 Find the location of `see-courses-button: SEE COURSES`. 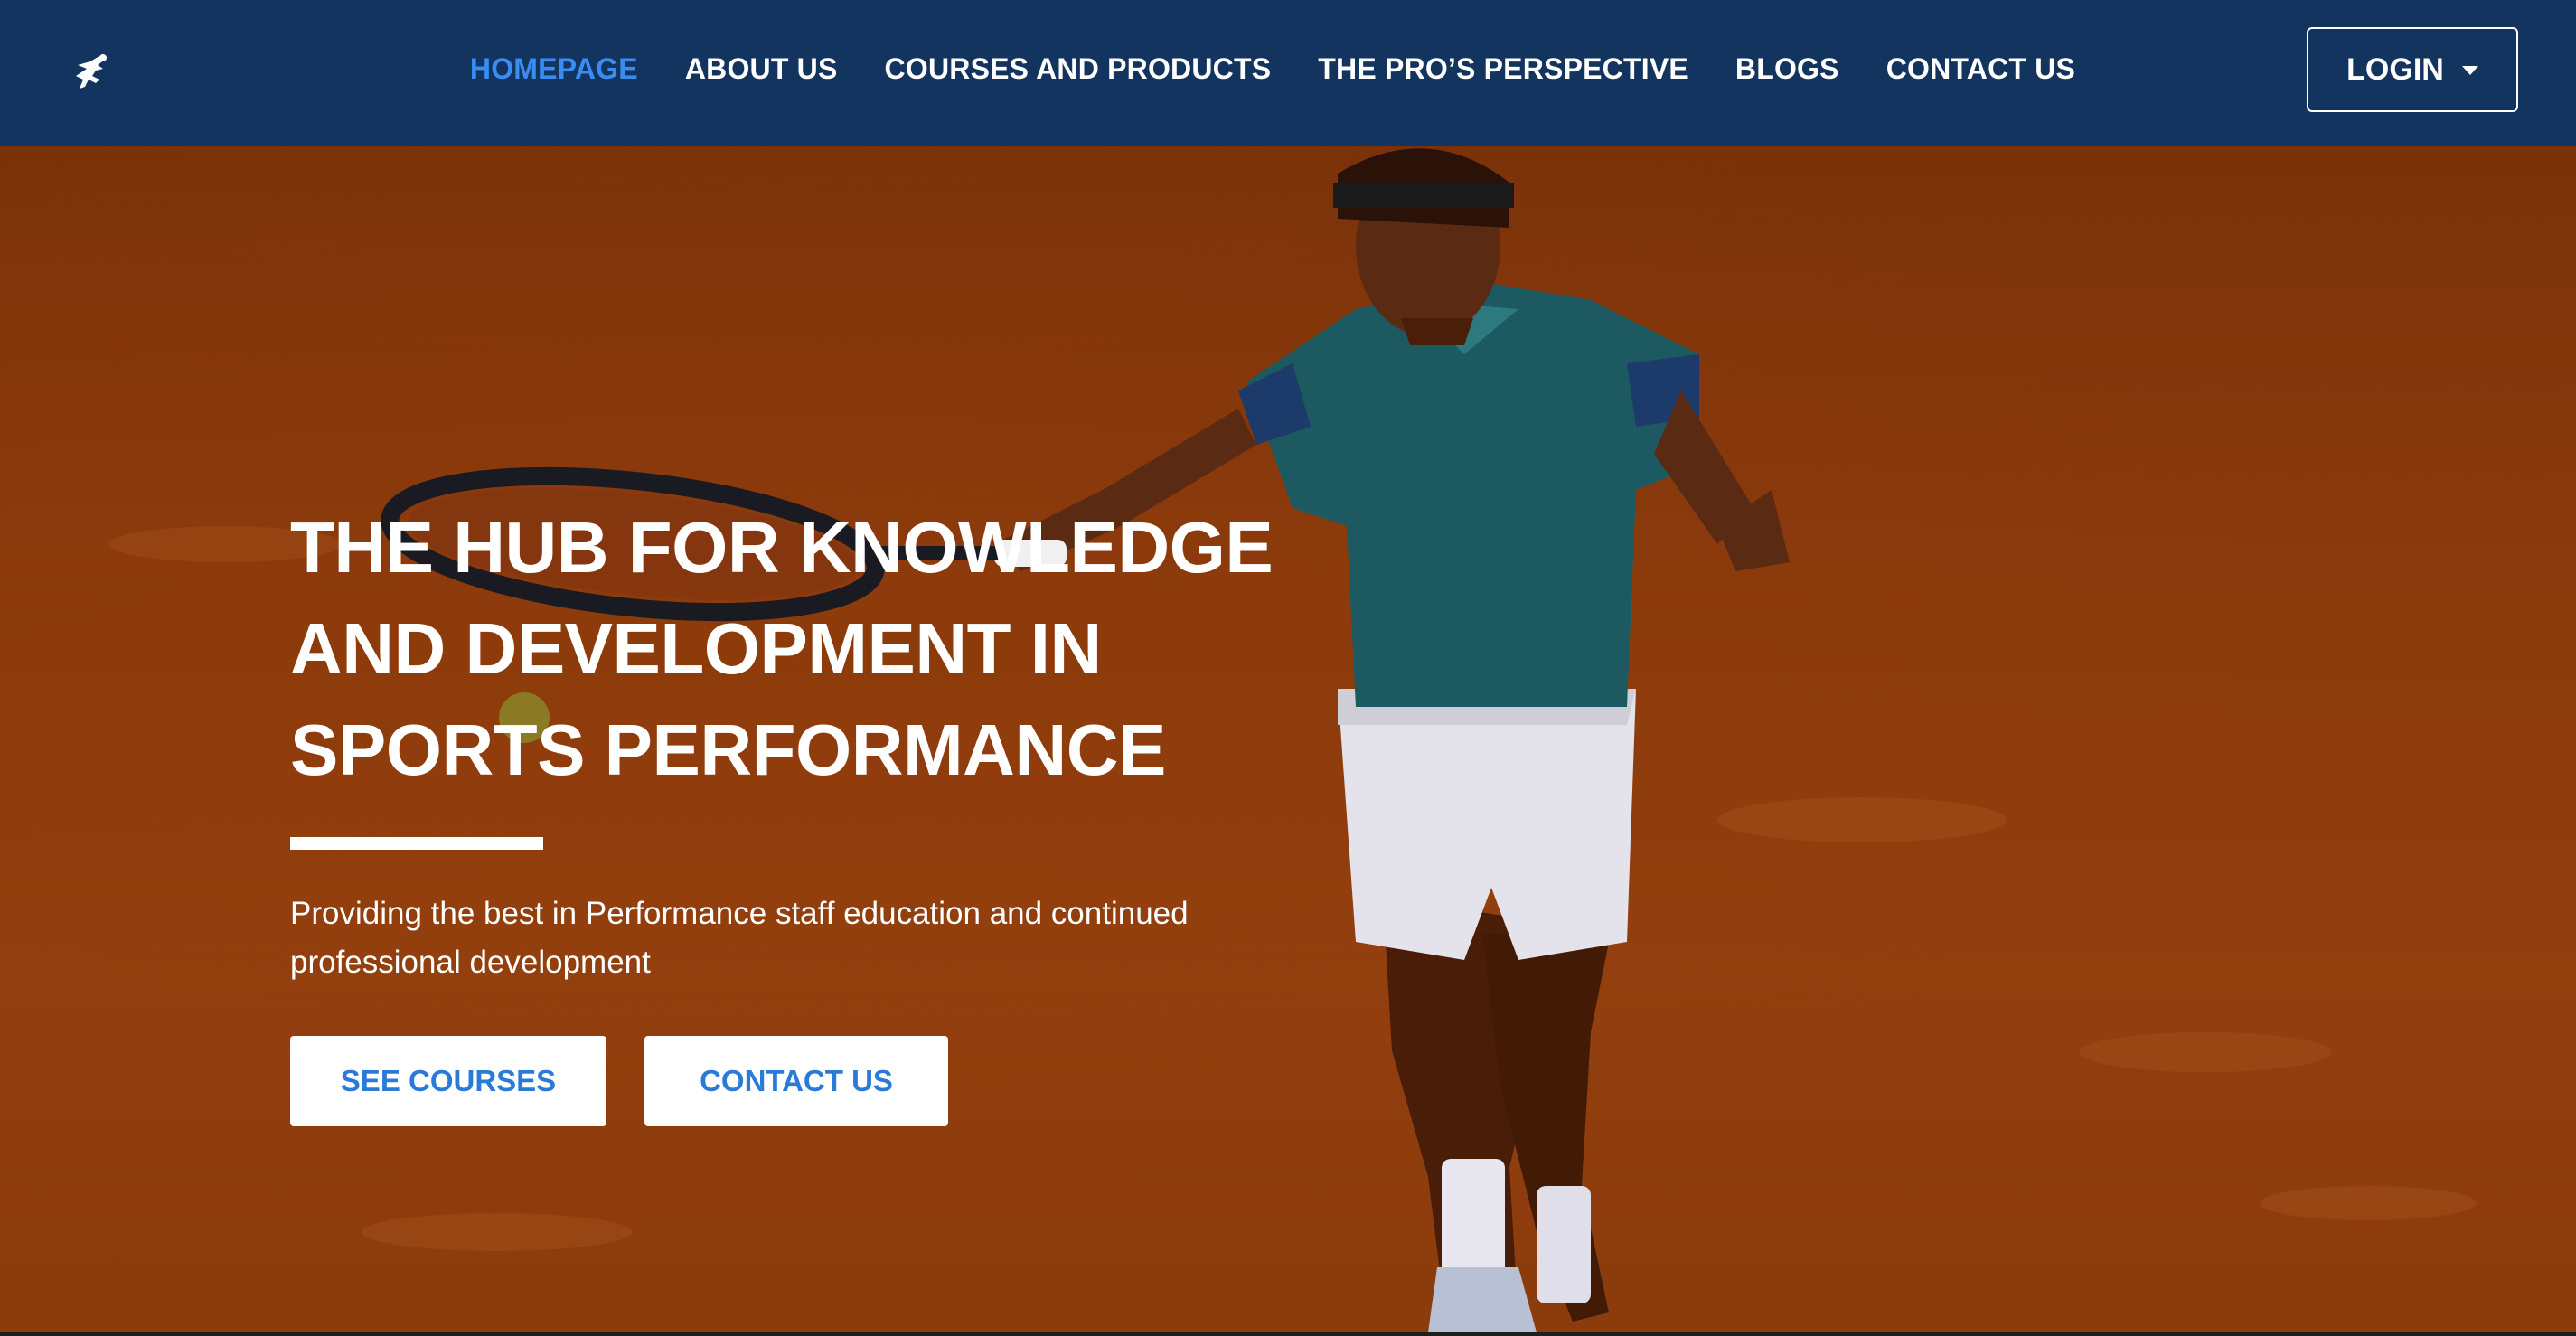

see-courses-button: SEE COURSES is located at coordinates (448, 1081).